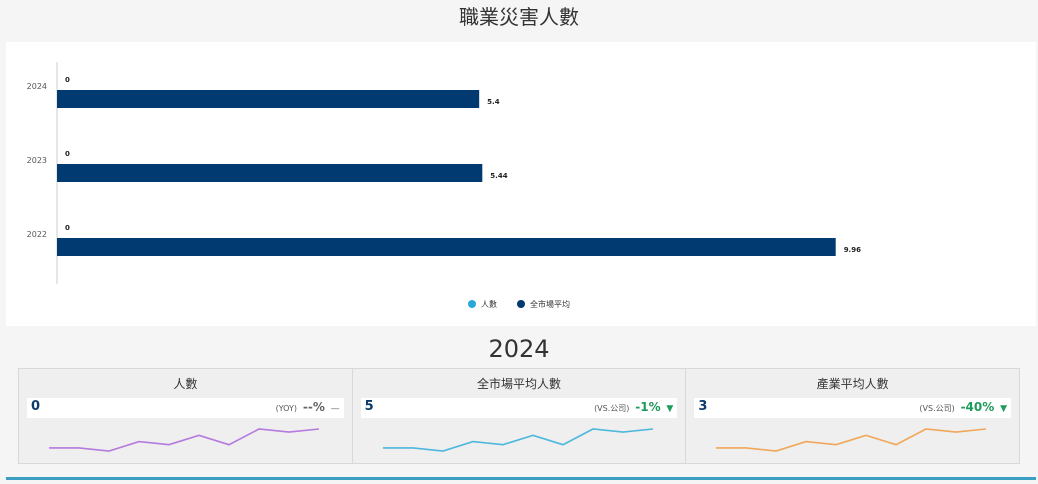 This screenshot has width=1038, height=484. Describe the element at coordinates (36, 406) in the screenshot. I see `kpi-value: 0` at that location.